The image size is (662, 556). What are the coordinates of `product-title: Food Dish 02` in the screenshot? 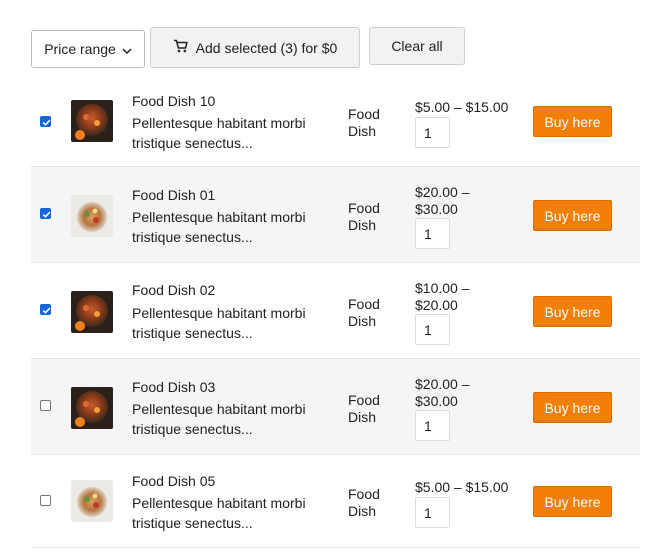 It's located at (173, 290).